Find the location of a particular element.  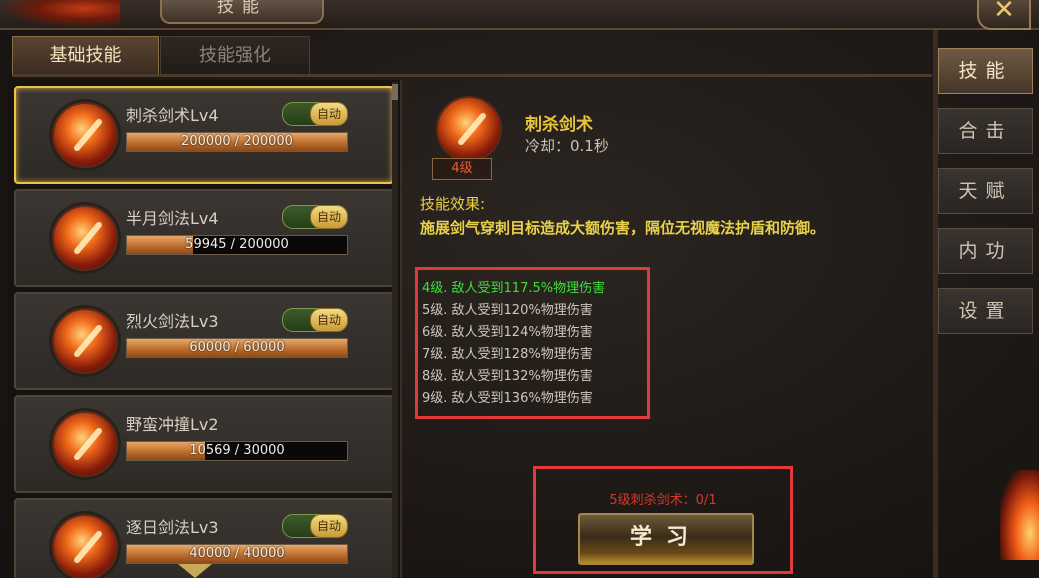

skill-item-yeman: 野蛮冲撞Lv2 10569 / 30000 is located at coordinates (204, 444).